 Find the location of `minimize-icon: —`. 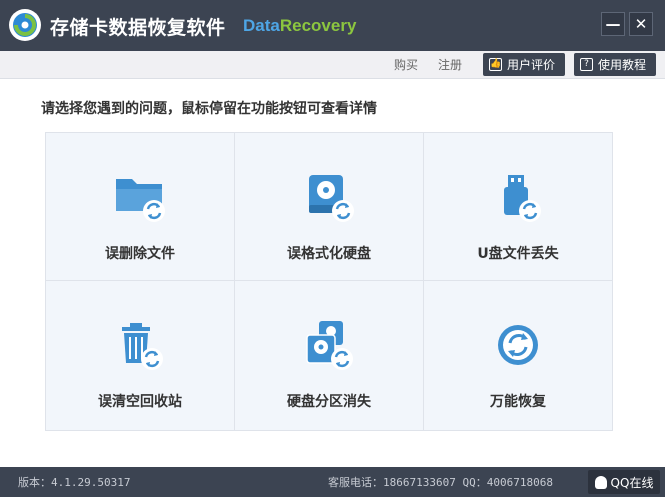

minimize-icon: — is located at coordinates (613, 24).